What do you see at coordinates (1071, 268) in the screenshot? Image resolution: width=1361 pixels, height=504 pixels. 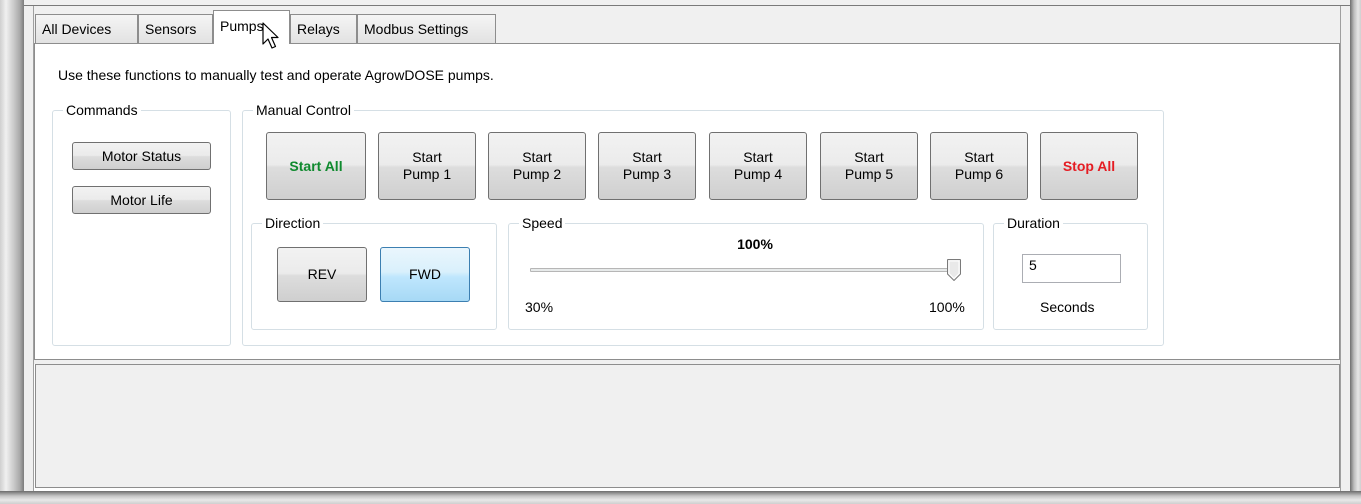 I see `duration-input: 5` at bounding box center [1071, 268].